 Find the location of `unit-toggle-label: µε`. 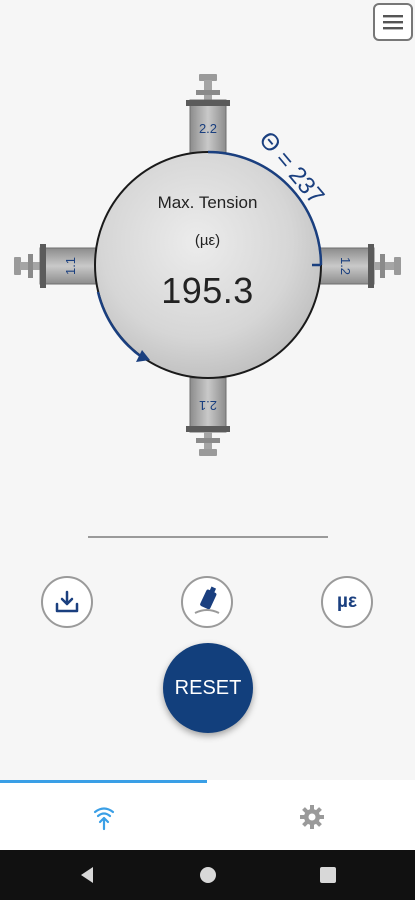

unit-toggle-label: µε is located at coordinates (347, 601).